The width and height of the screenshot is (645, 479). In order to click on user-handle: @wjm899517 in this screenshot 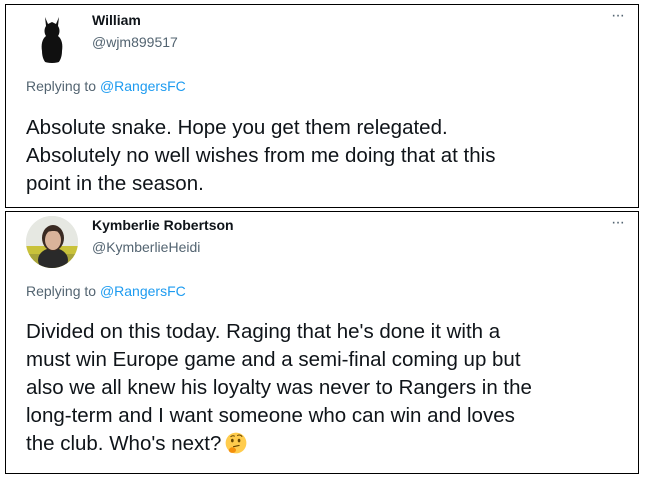, I will do `click(135, 42)`.